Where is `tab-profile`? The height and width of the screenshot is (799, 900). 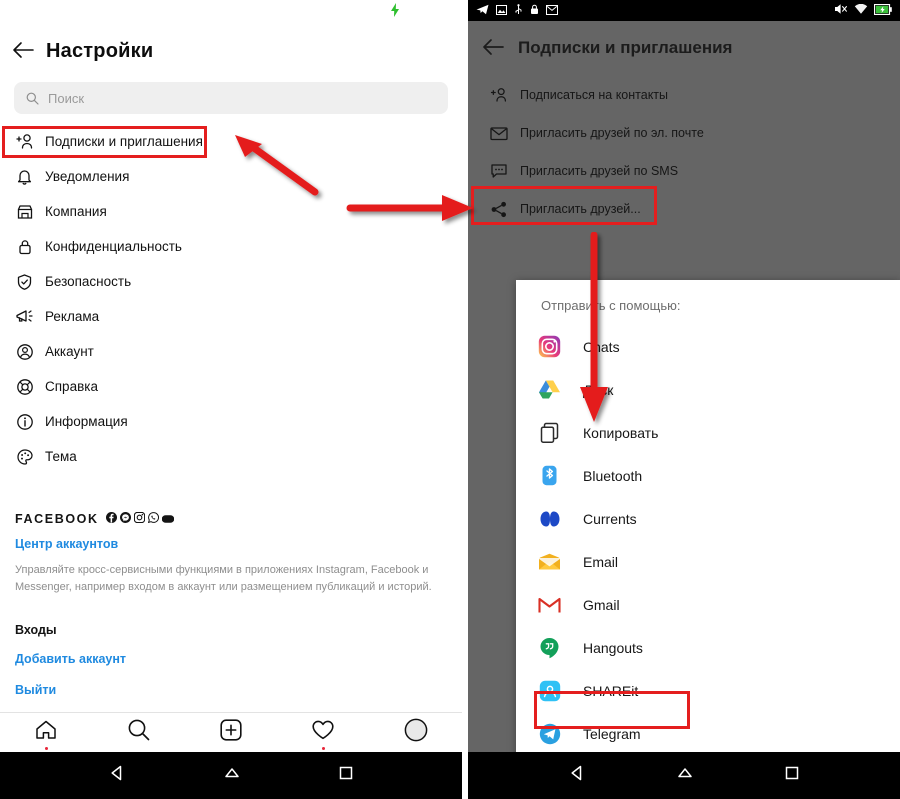 tab-profile is located at coordinates (416, 733).